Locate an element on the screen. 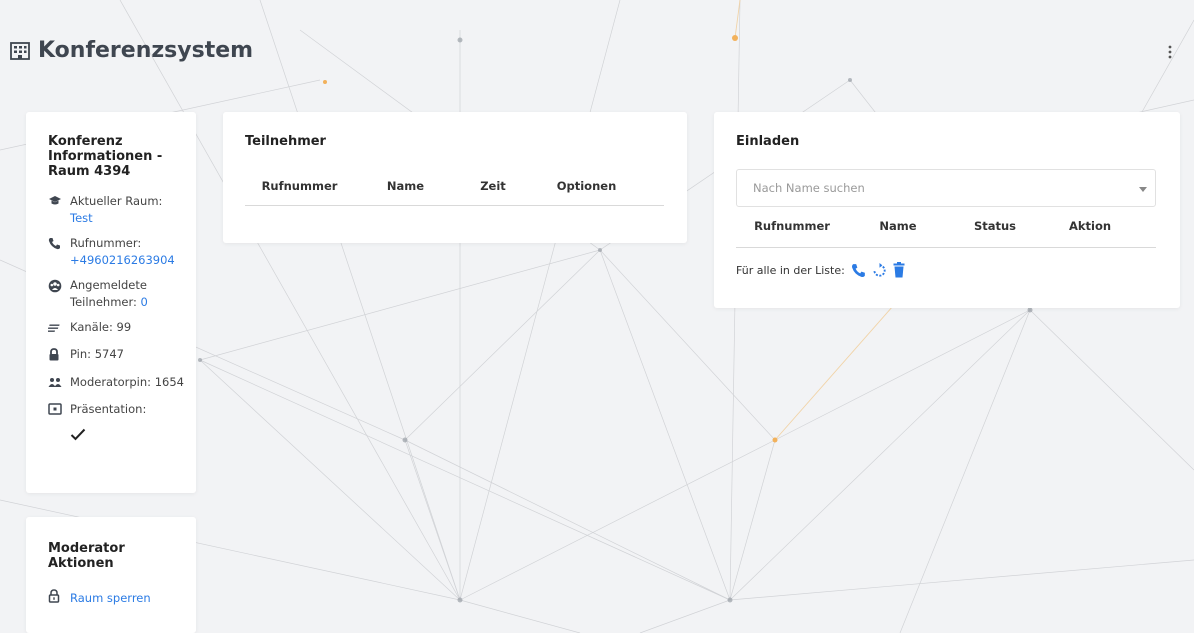 This screenshot has width=1194, height=633. invite-title: Einladen is located at coordinates (768, 141).